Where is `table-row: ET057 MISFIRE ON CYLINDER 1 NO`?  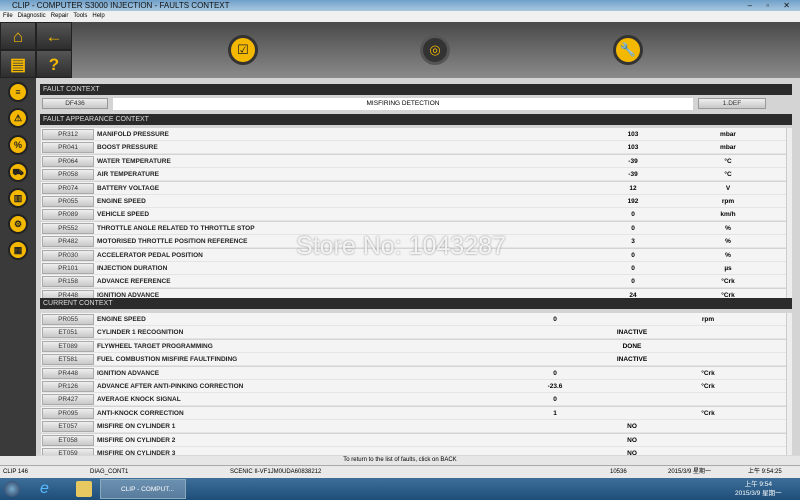 table-row: ET057 MISFIRE ON CYLINDER 1 NO is located at coordinates (413, 427).